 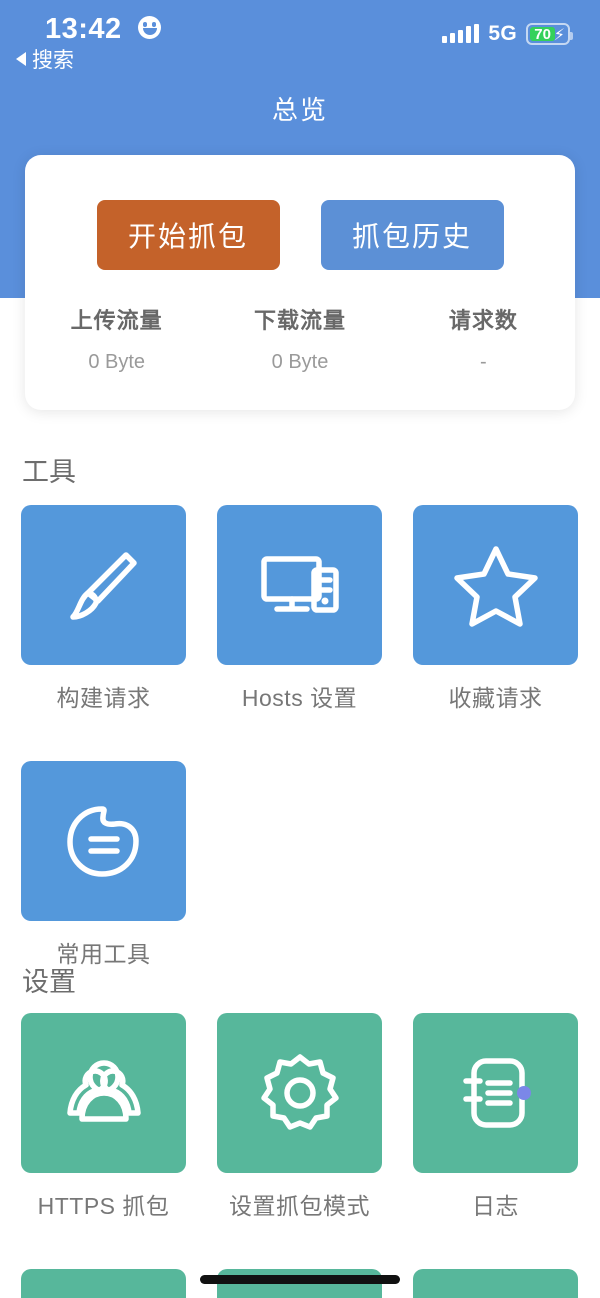 I want to click on settings-tile-steam, so click(x=495, y=1283).